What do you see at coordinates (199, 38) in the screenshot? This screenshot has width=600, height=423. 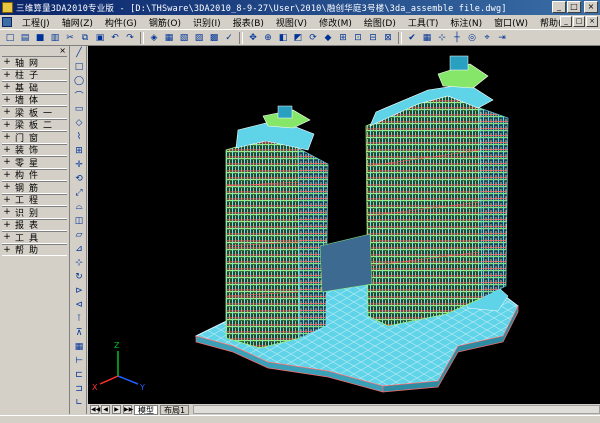 I see `report-icon: ▨` at bounding box center [199, 38].